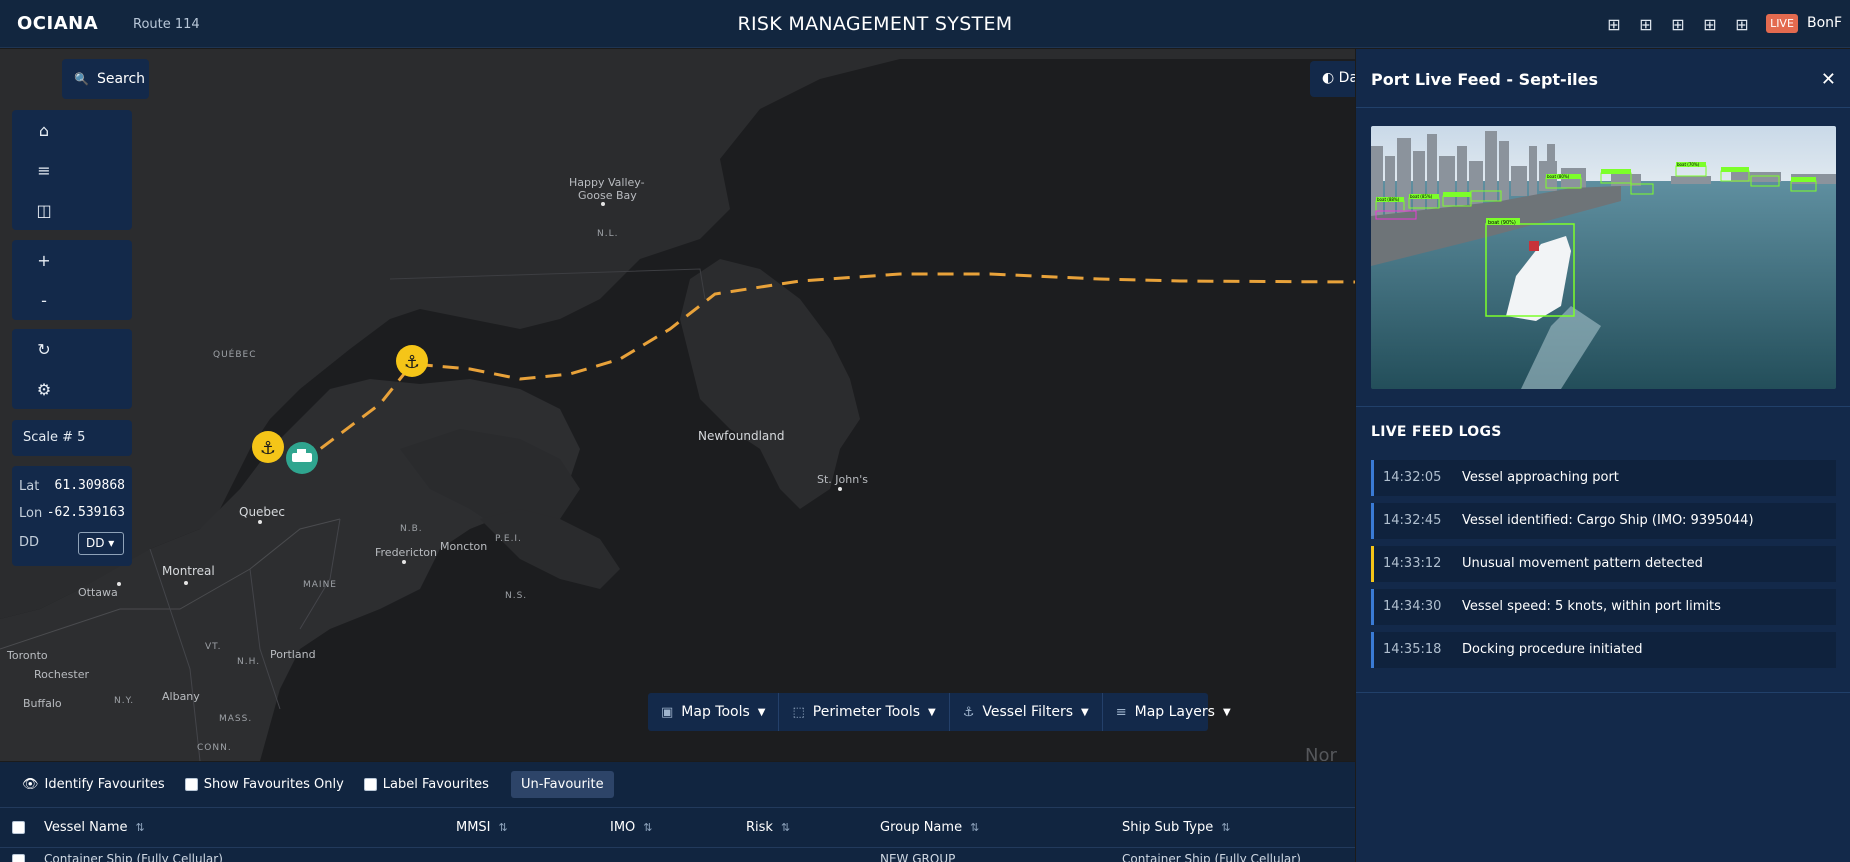  I want to click on row-checkbox, so click(18, 858).